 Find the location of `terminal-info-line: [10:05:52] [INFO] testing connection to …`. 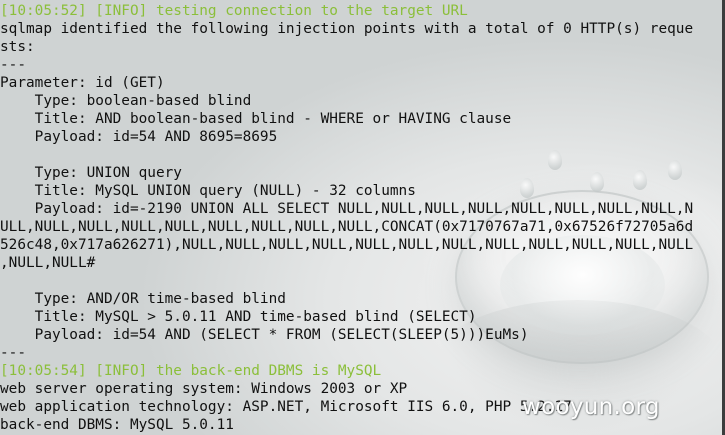

terminal-info-line: [10:05:52] [INFO] testing connection to … is located at coordinates (234, 11).